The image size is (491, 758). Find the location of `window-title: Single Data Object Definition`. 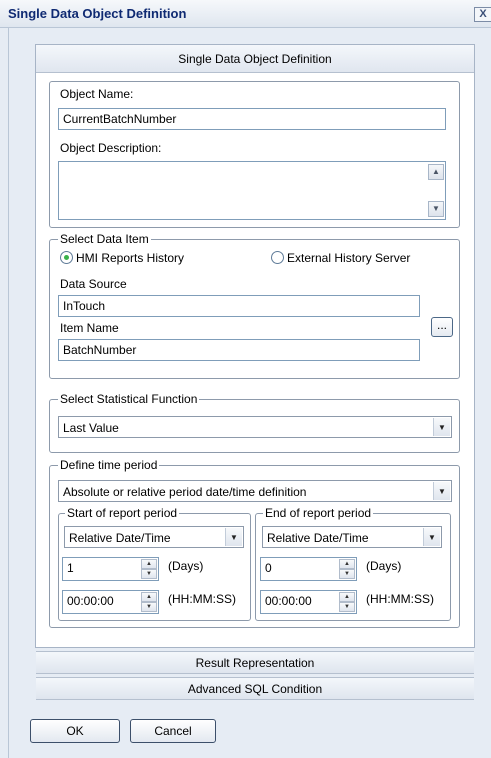

window-title: Single Data Object Definition is located at coordinates (97, 13).